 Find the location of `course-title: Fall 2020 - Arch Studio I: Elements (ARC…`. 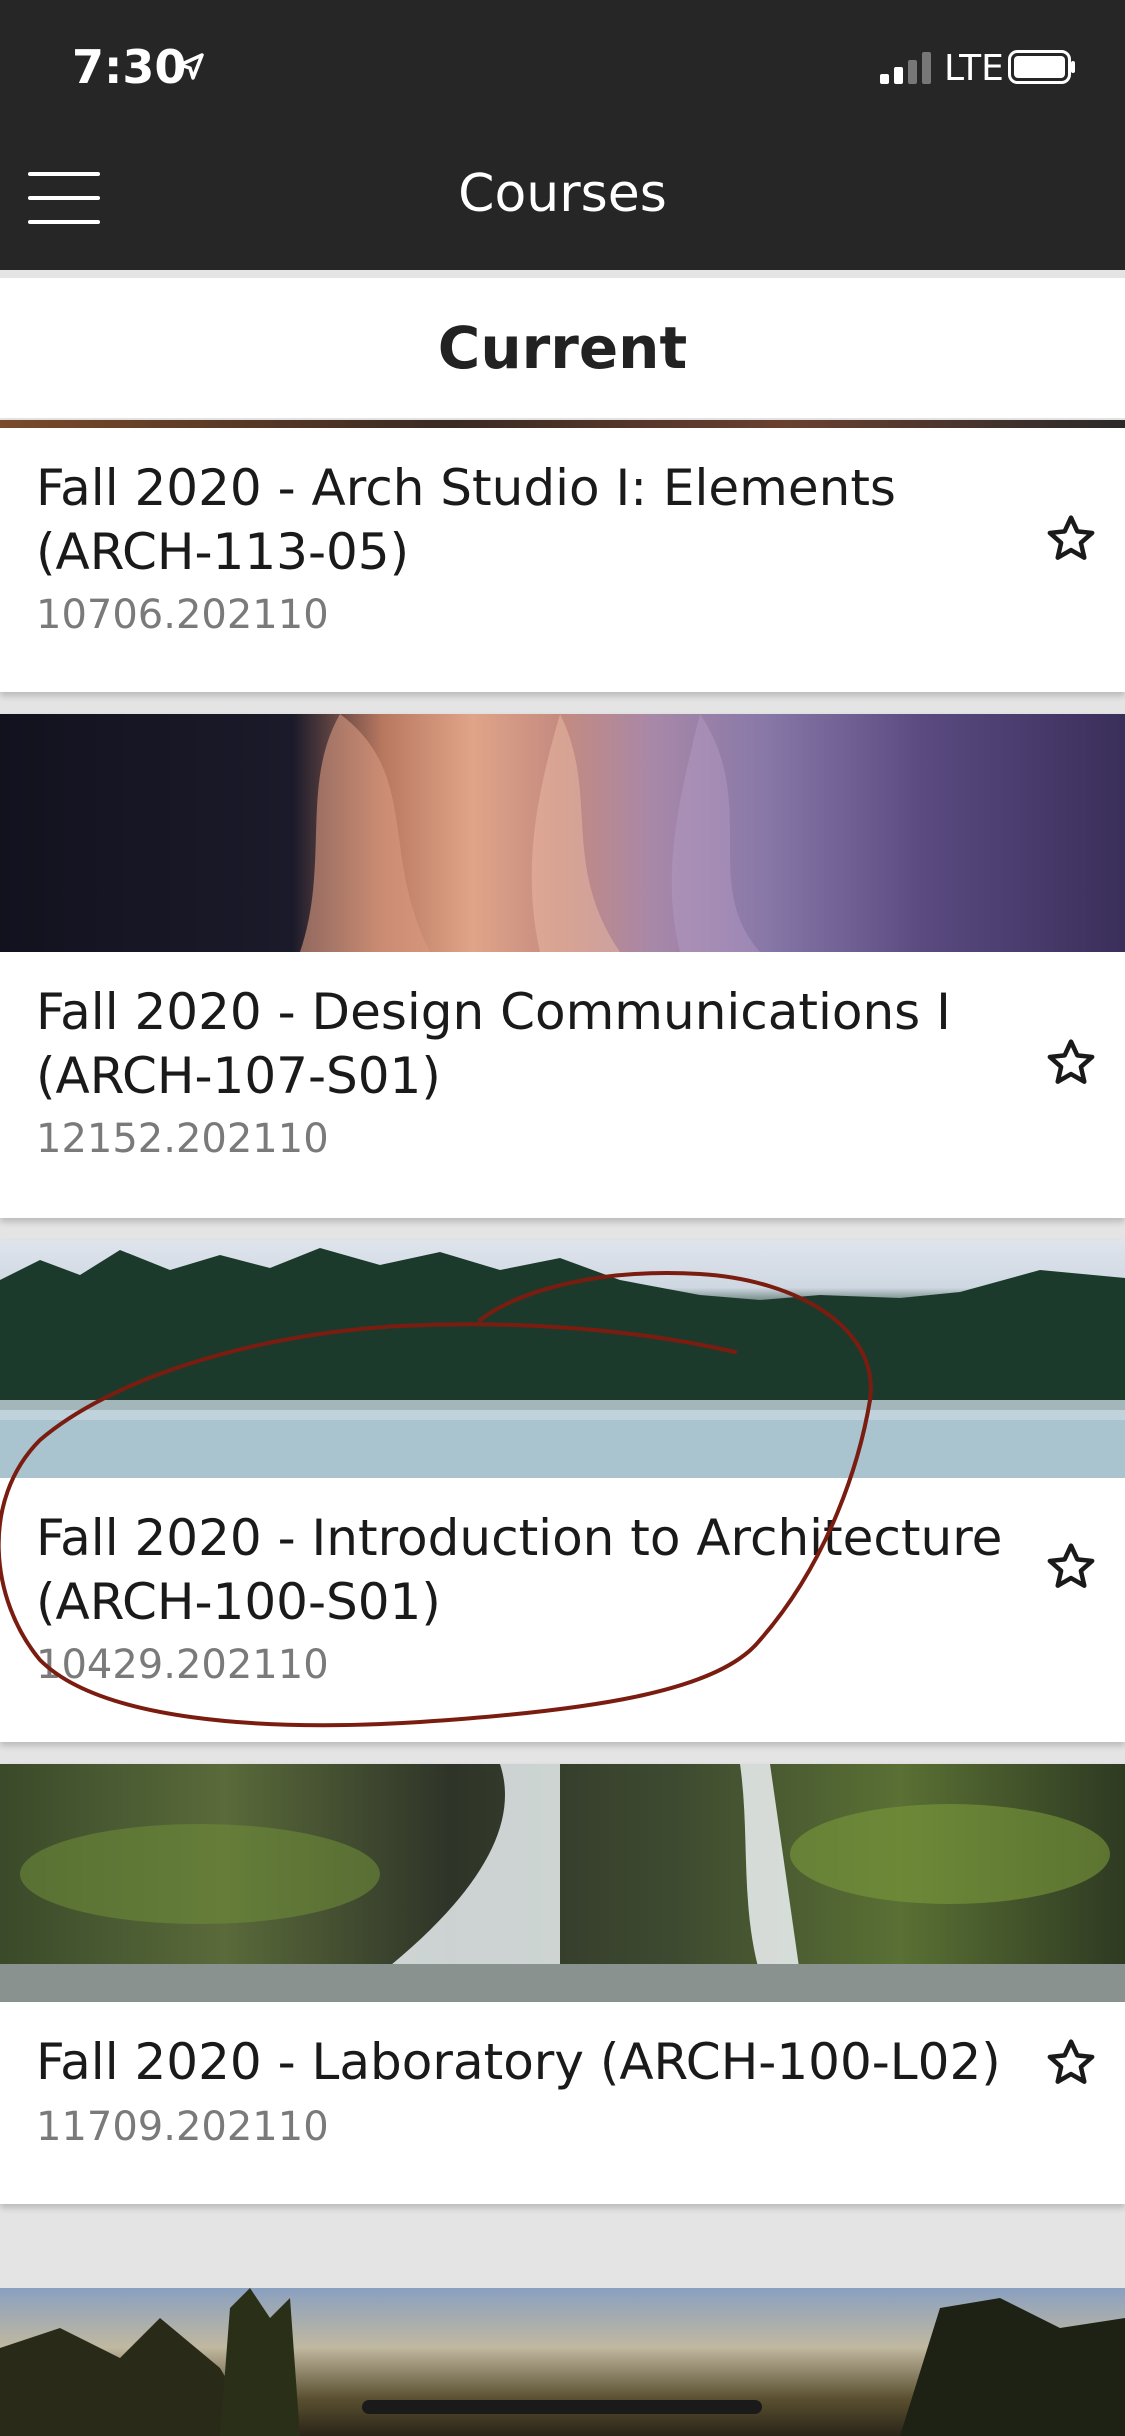

course-title: Fall 2020 - Arch Studio I: Elements (ARC… is located at coordinates (526, 520).